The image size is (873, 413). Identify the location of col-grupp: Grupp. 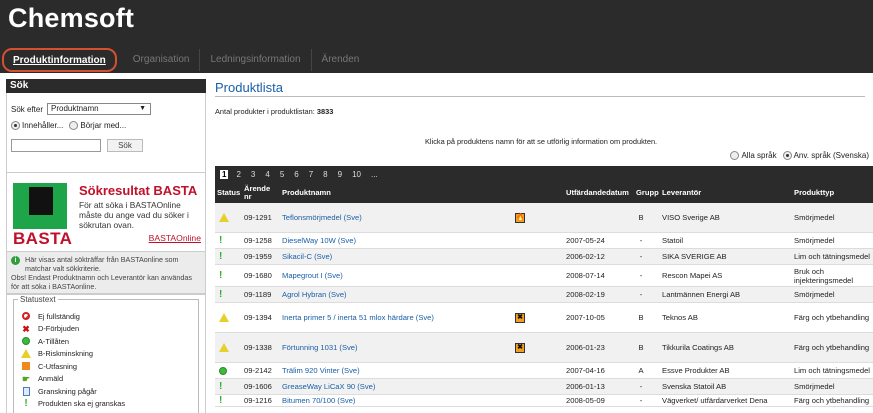
(647, 192).